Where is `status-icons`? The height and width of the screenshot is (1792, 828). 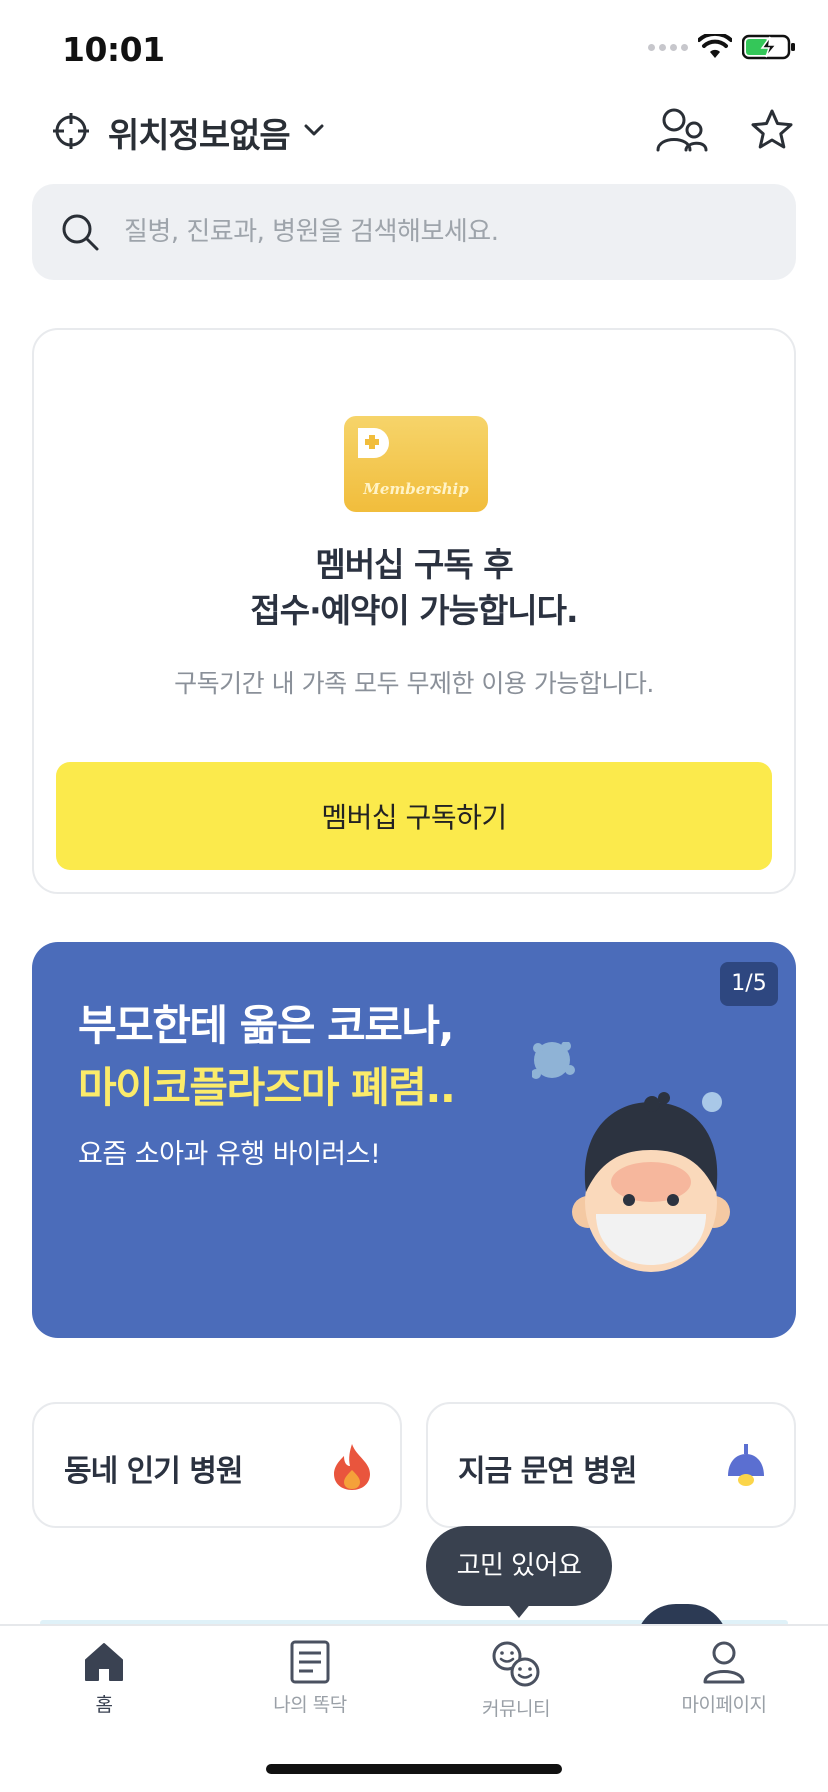
status-icons is located at coordinates (722, 47).